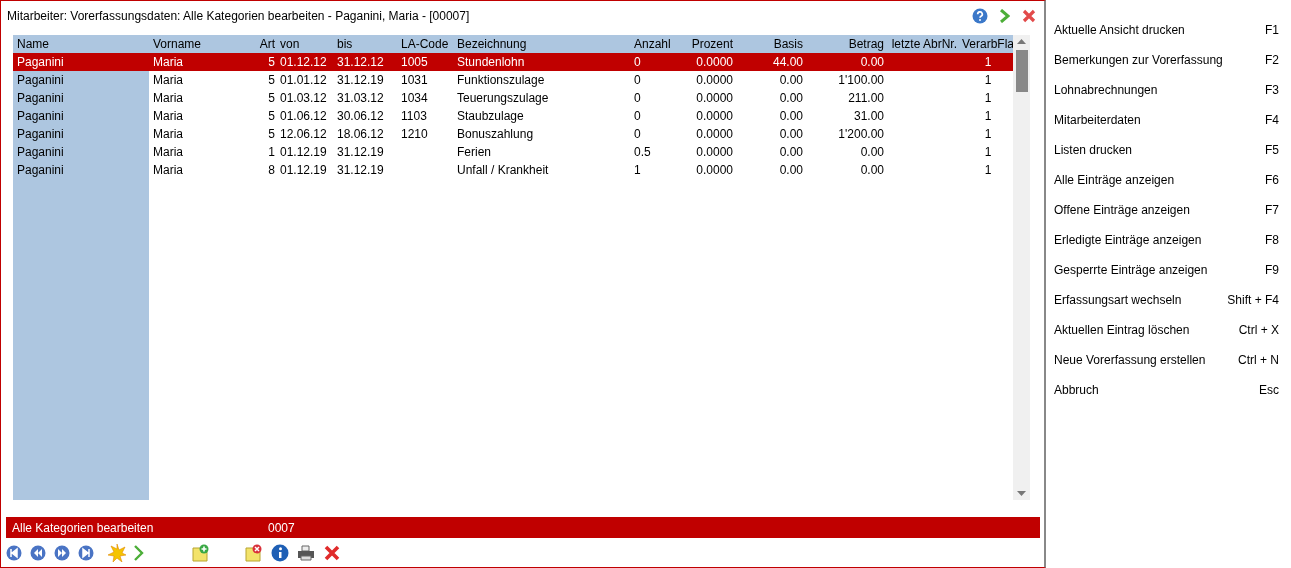 The height and width of the screenshot is (568, 1291). What do you see at coordinates (1166, 150) in the screenshot?
I see `menu-item: Listen drucken F5` at bounding box center [1166, 150].